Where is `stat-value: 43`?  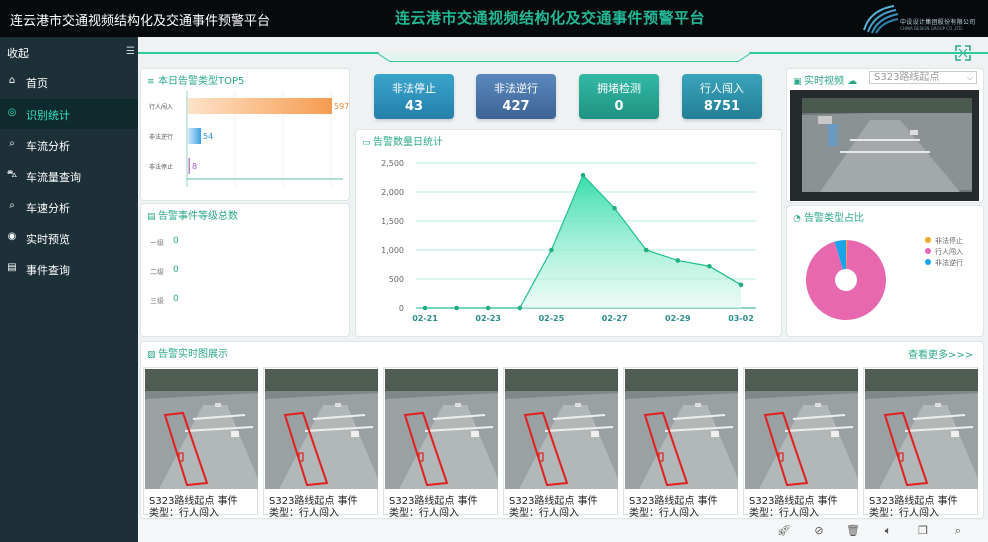
stat-value: 43 is located at coordinates (414, 106).